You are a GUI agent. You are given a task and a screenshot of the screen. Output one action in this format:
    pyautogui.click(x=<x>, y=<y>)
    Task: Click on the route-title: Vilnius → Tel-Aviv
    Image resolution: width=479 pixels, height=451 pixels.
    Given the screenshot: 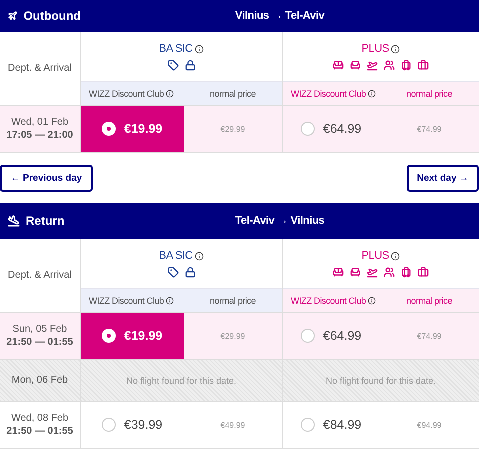 What is the action you would take?
    pyautogui.click(x=280, y=16)
    